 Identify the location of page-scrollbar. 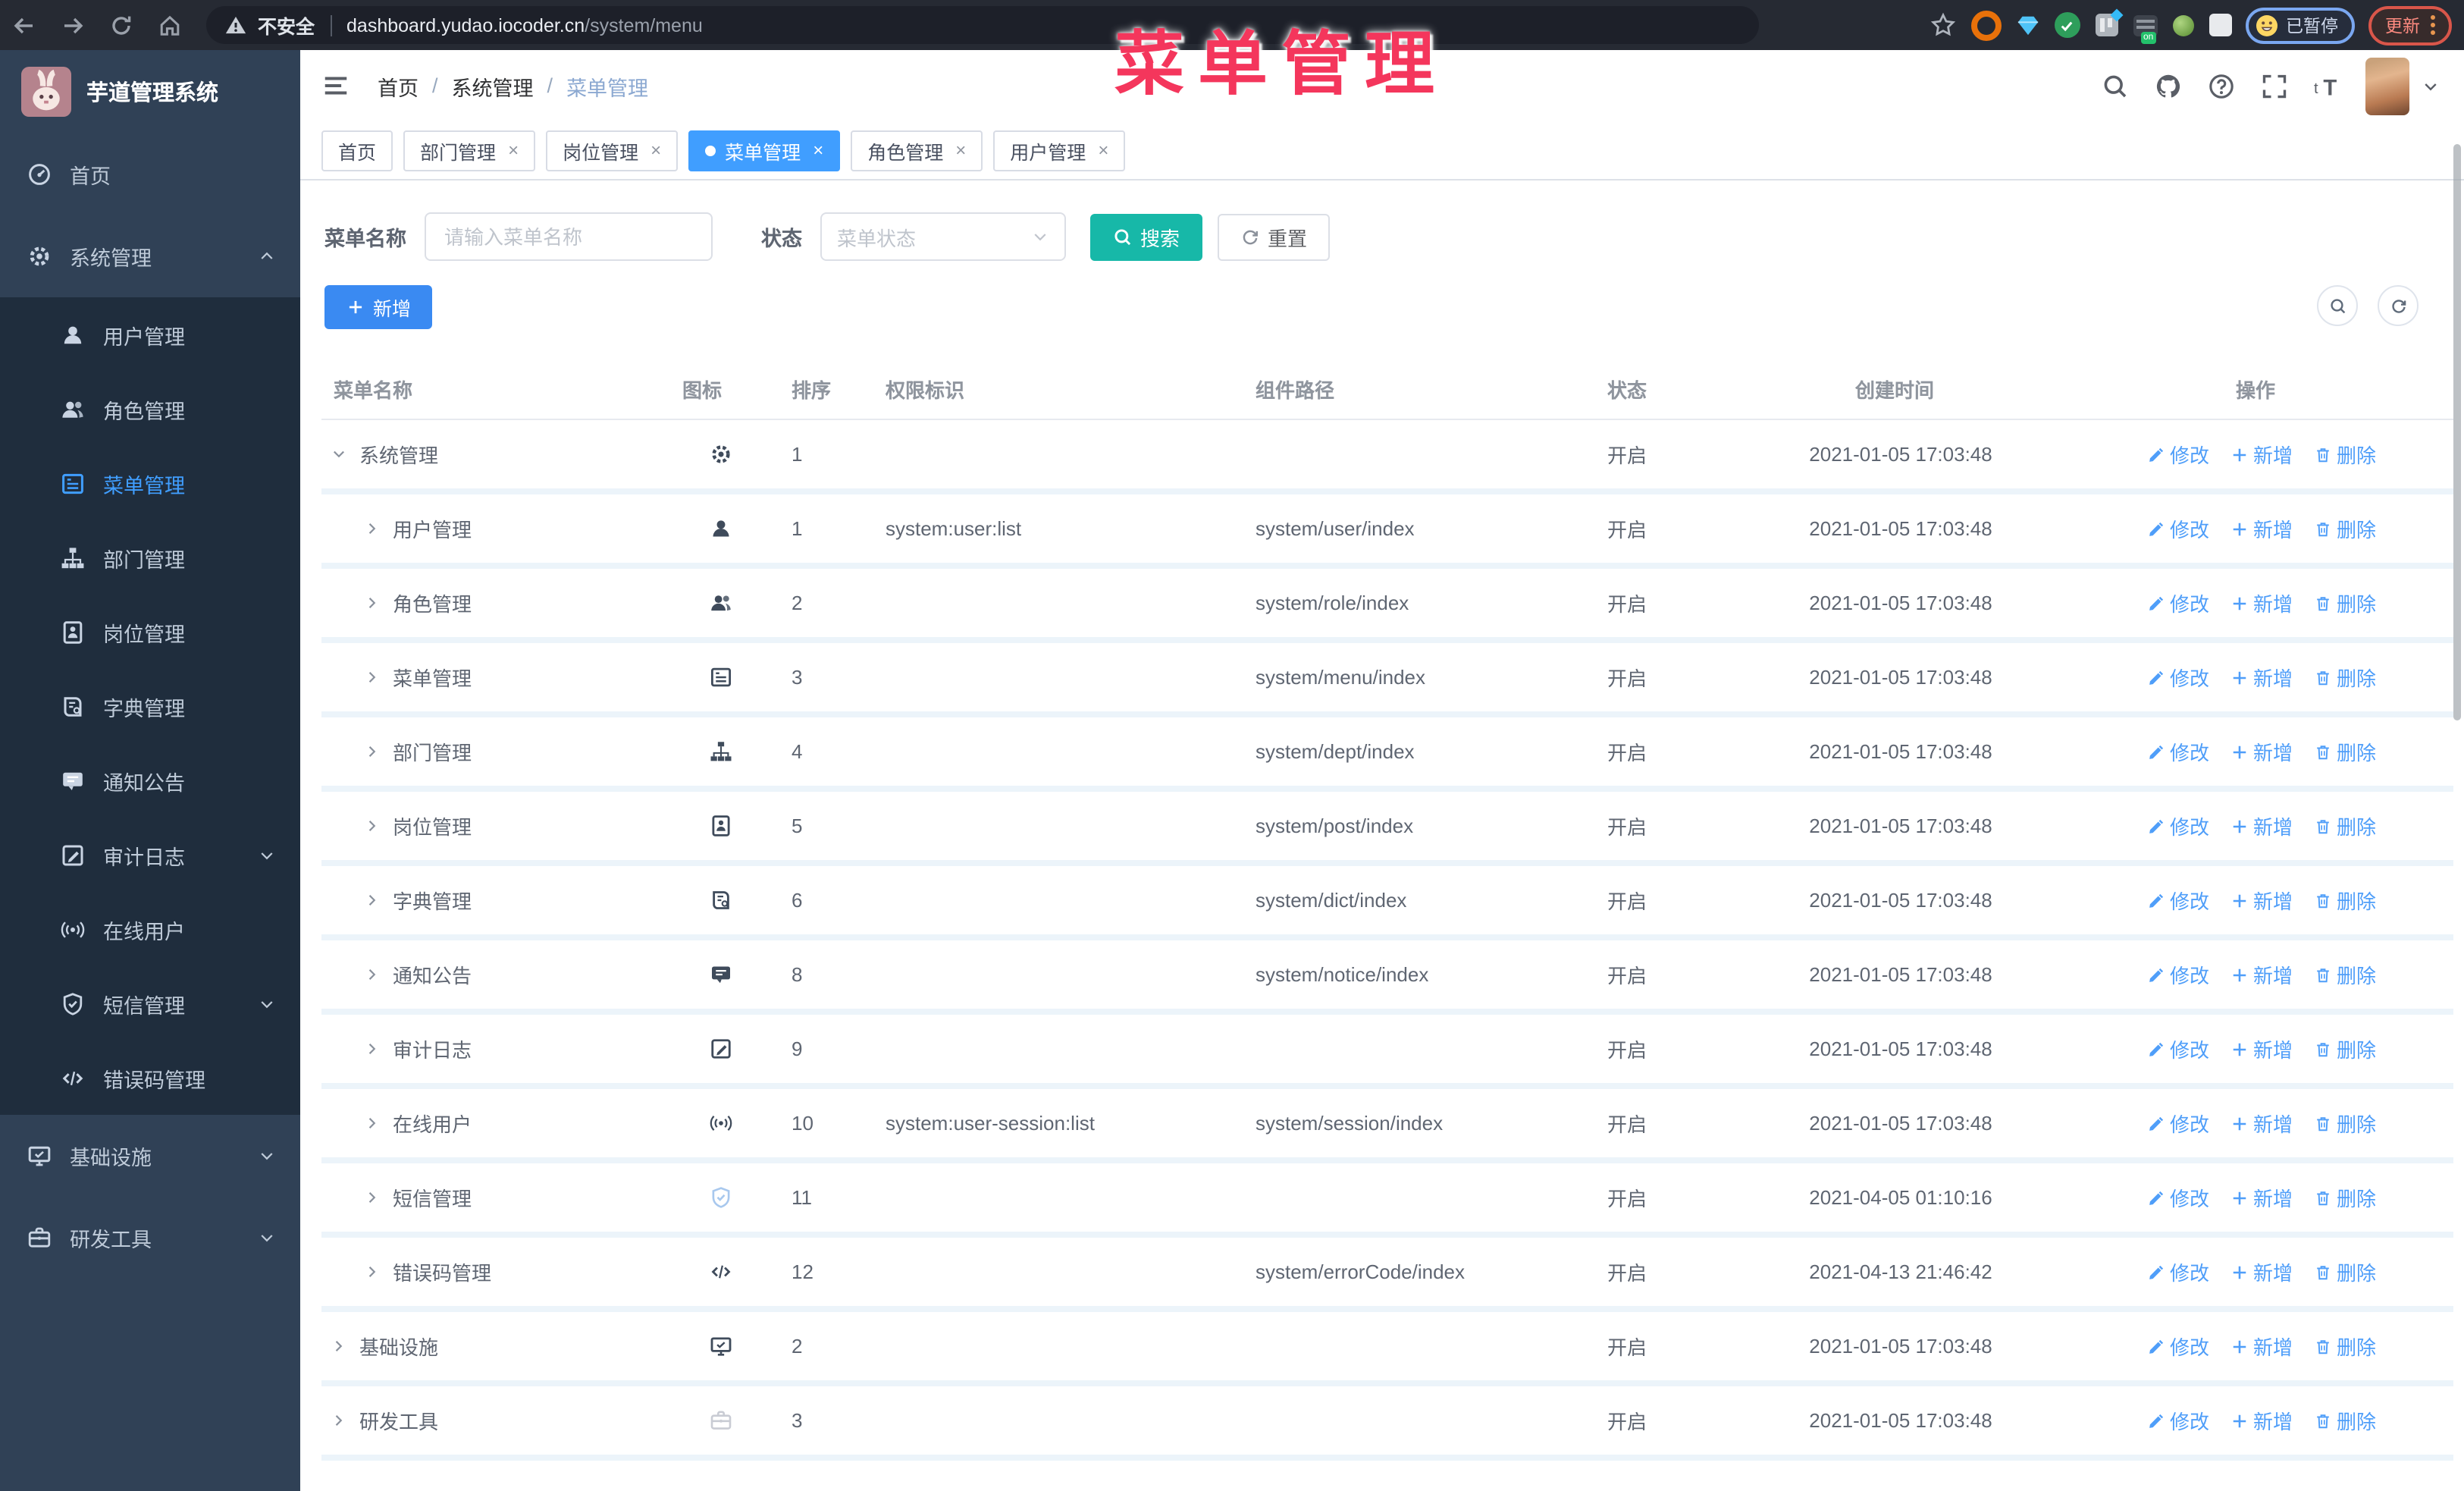
(2457, 432).